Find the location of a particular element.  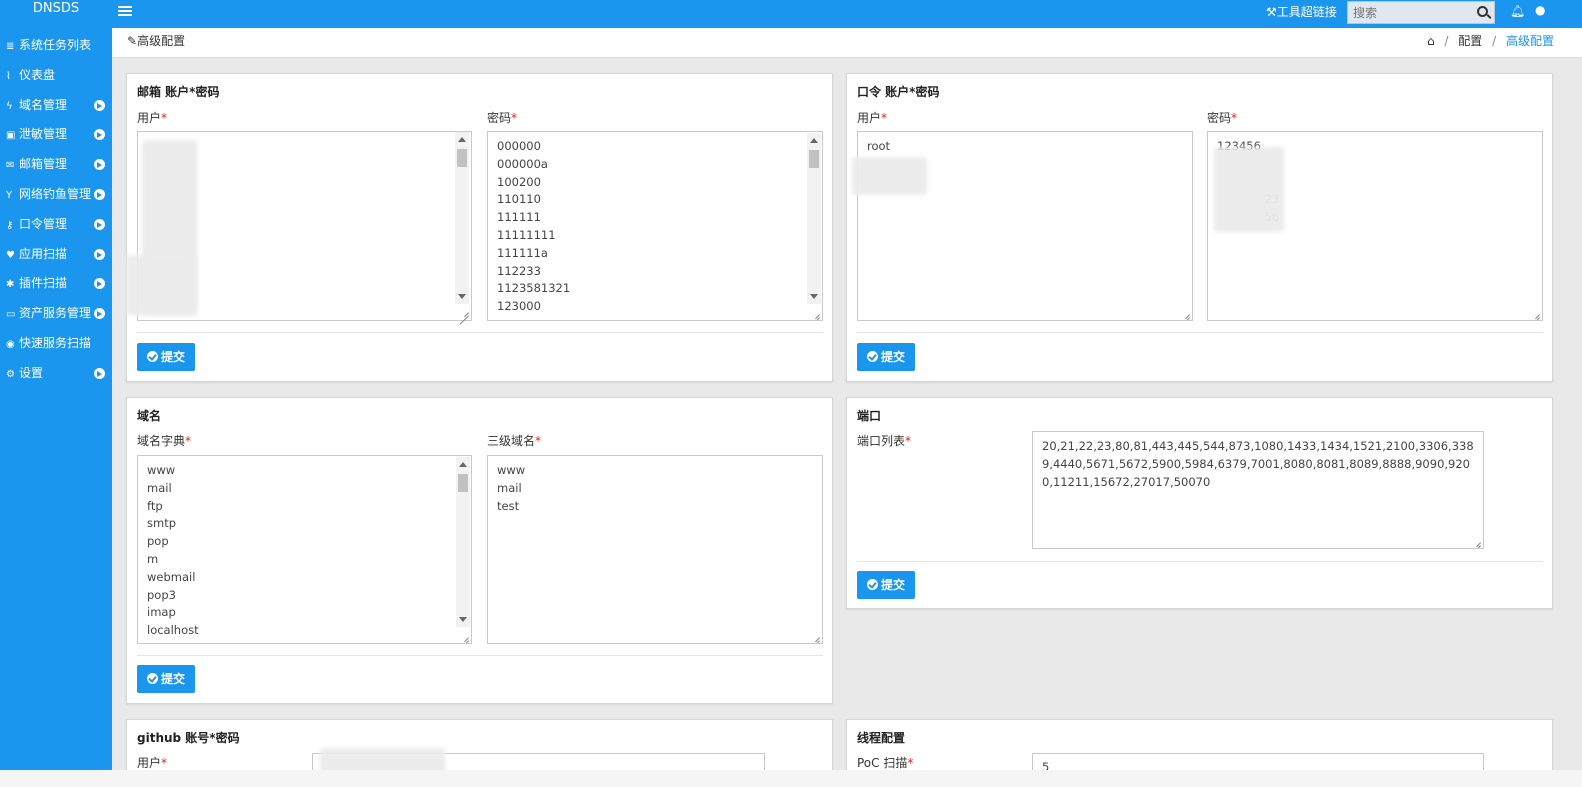

list-icon: ≣ is located at coordinates (10, 46).